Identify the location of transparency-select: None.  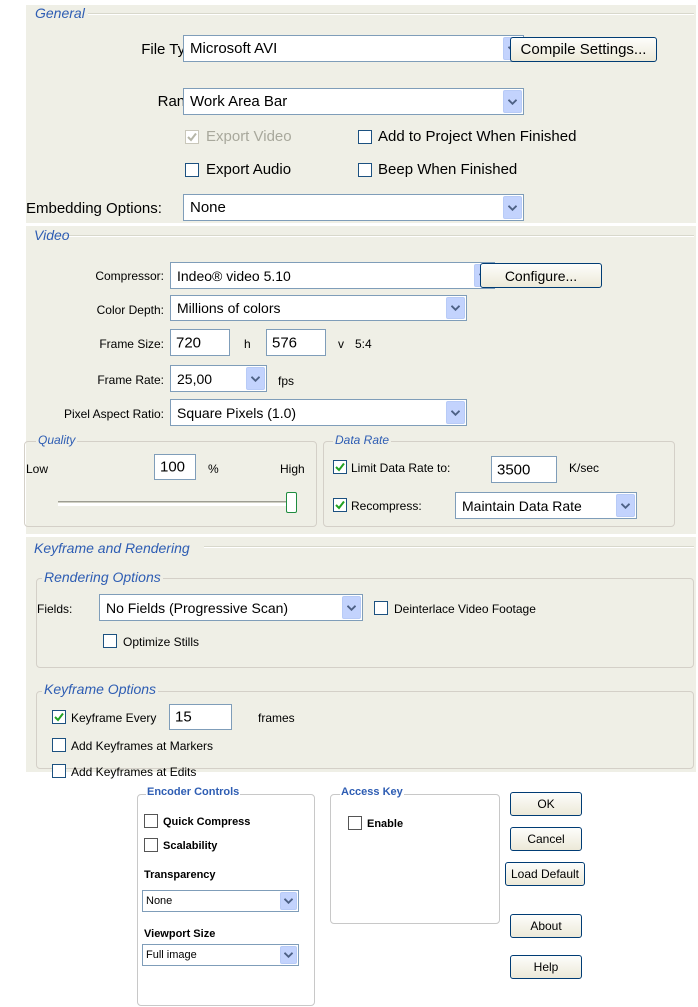
(220, 901).